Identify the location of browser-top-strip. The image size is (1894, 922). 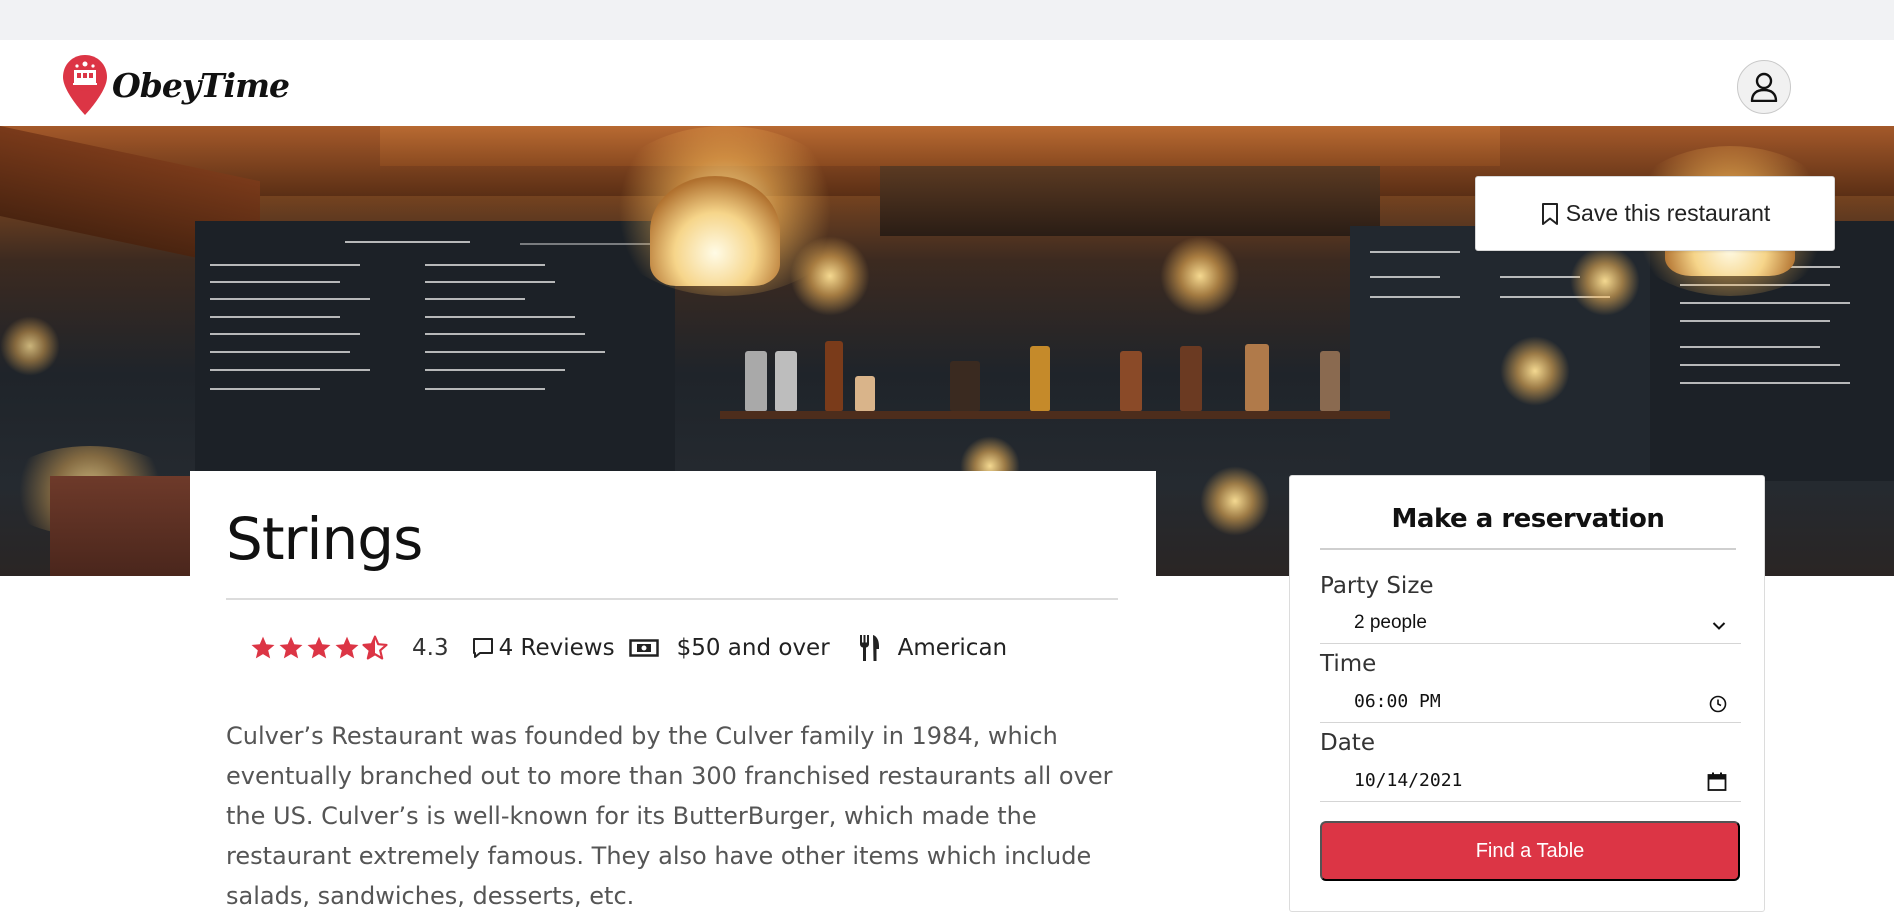
(947, 20).